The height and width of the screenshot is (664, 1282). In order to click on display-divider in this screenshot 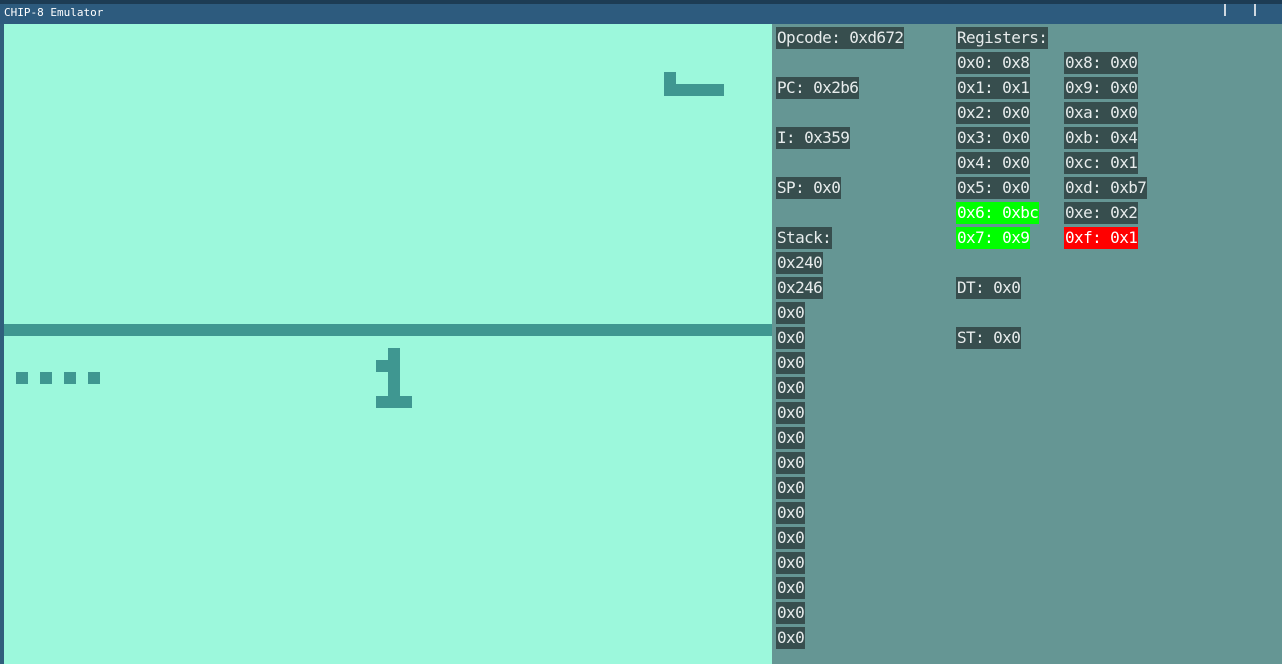, I will do `click(388, 330)`.